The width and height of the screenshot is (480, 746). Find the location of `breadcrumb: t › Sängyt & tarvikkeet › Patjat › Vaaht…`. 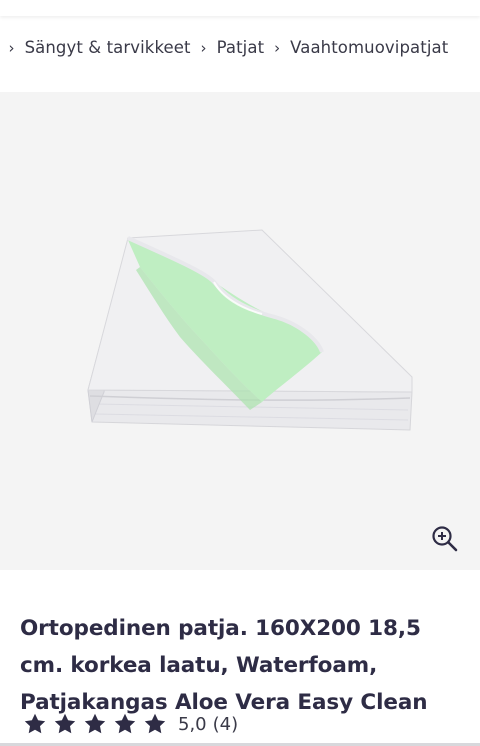

breadcrumb: t › Sängyt & tarvikkeet › Patjat › Vaaht… is located at coordinates (240, 50).